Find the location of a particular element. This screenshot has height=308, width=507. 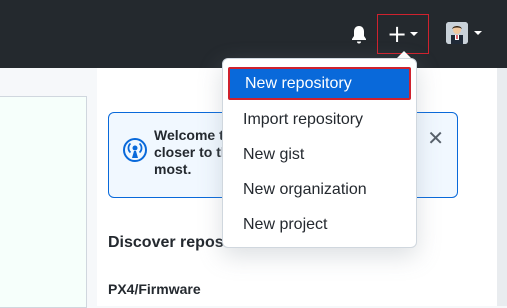

menu-item-import-repository: Import repository is located at coordinates (320, 119).